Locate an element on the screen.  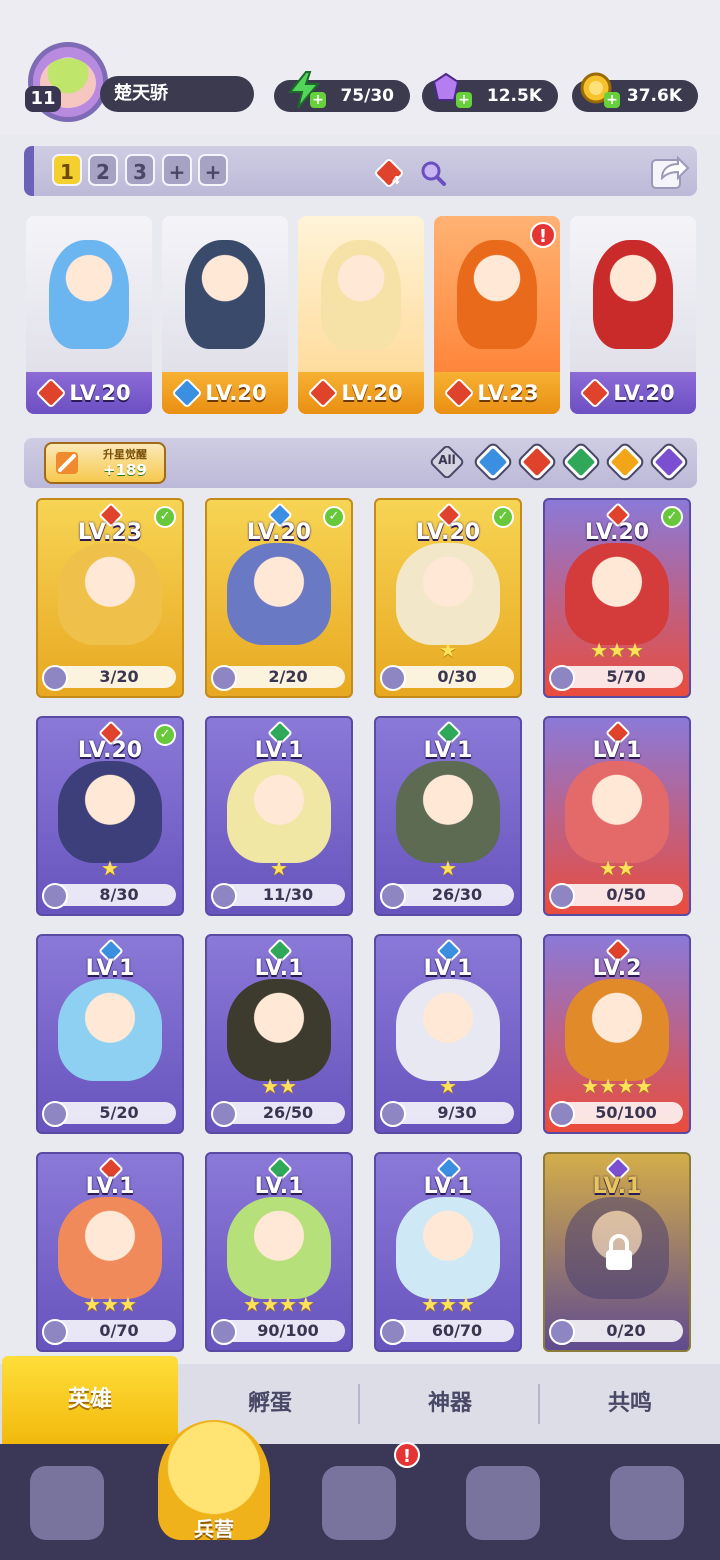
nav-map-icon is located at coordinates (359, 1503).